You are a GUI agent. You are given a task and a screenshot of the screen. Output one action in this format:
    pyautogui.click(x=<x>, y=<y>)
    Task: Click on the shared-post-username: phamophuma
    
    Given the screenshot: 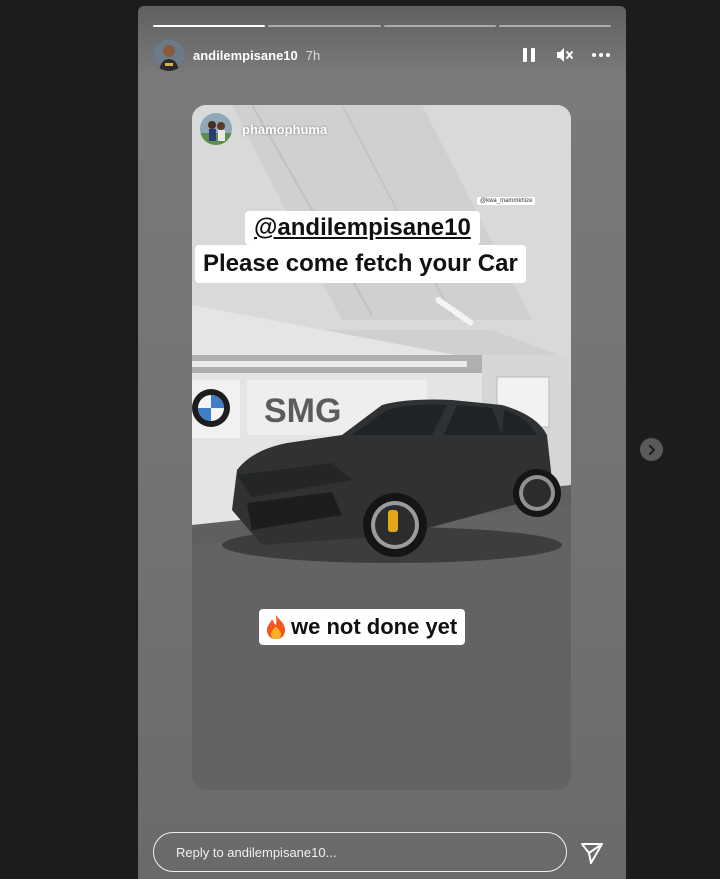 What is the action you would take?
    pyautogui.click(x=284, y=129)
    